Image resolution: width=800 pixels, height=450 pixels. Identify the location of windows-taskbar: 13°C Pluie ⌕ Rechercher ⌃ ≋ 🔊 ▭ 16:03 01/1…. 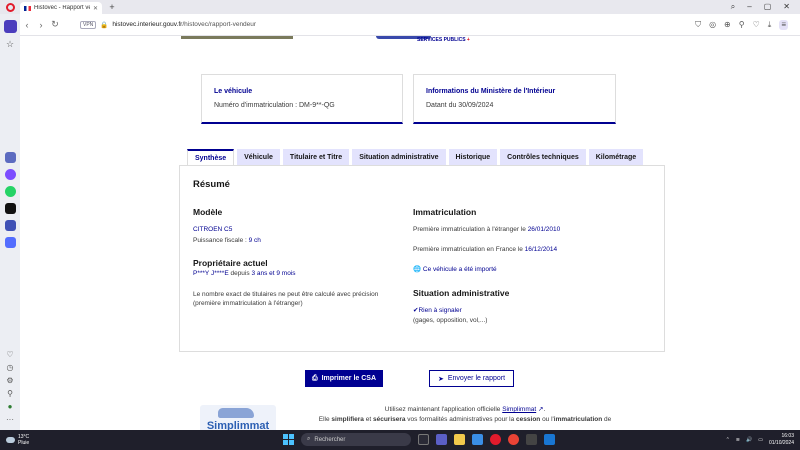
(400, 440).